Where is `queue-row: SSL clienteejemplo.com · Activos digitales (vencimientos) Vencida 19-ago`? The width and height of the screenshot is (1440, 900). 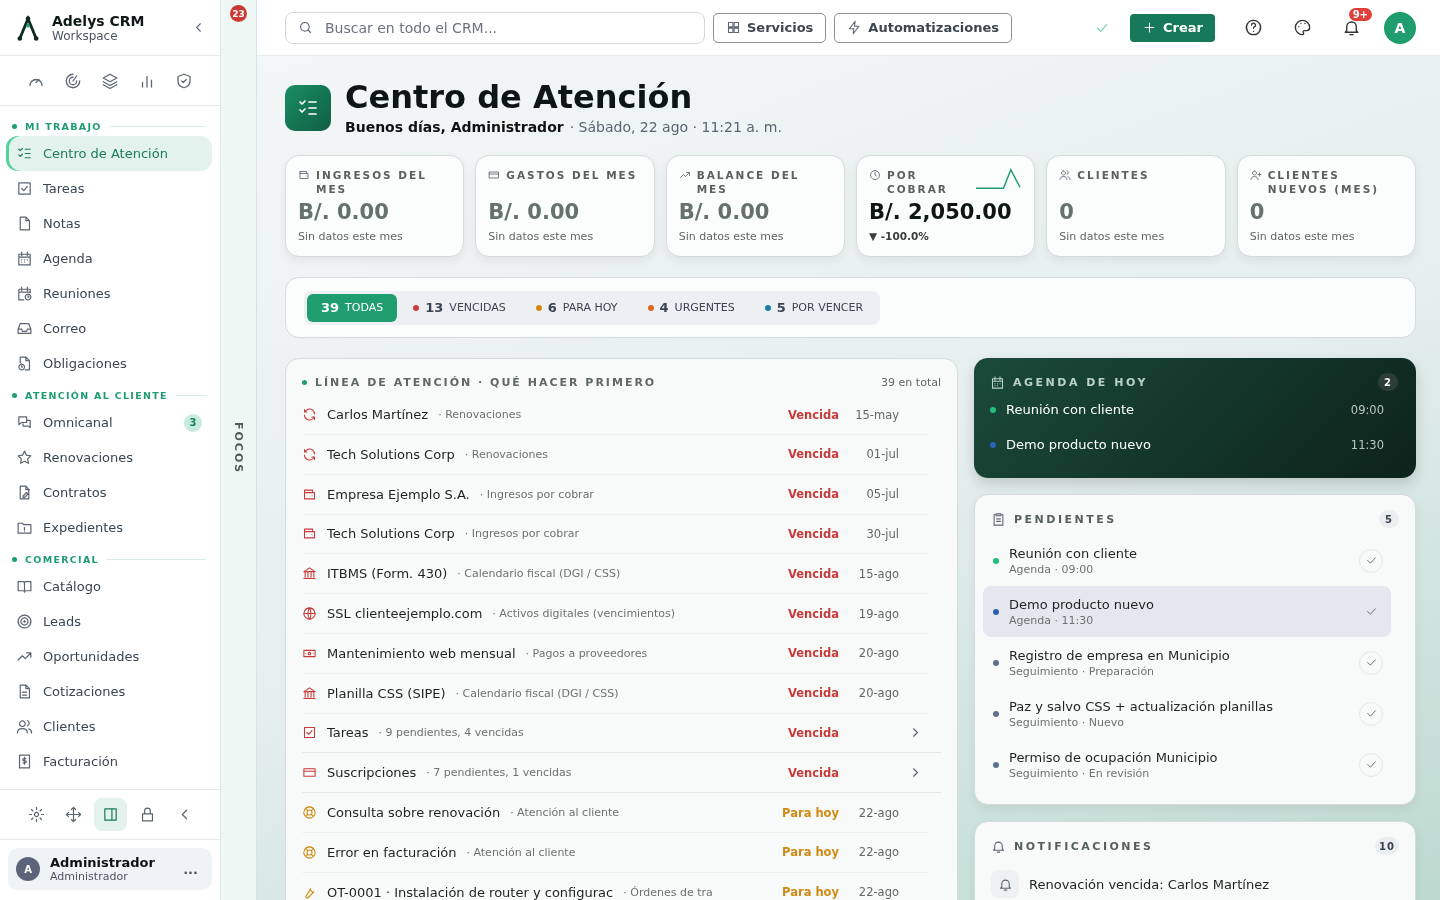 queue-row: SSL clienteejemplo.com · Activos digitales (vencimientos) Vencida 19-ago is located at coordinates (615, 614).